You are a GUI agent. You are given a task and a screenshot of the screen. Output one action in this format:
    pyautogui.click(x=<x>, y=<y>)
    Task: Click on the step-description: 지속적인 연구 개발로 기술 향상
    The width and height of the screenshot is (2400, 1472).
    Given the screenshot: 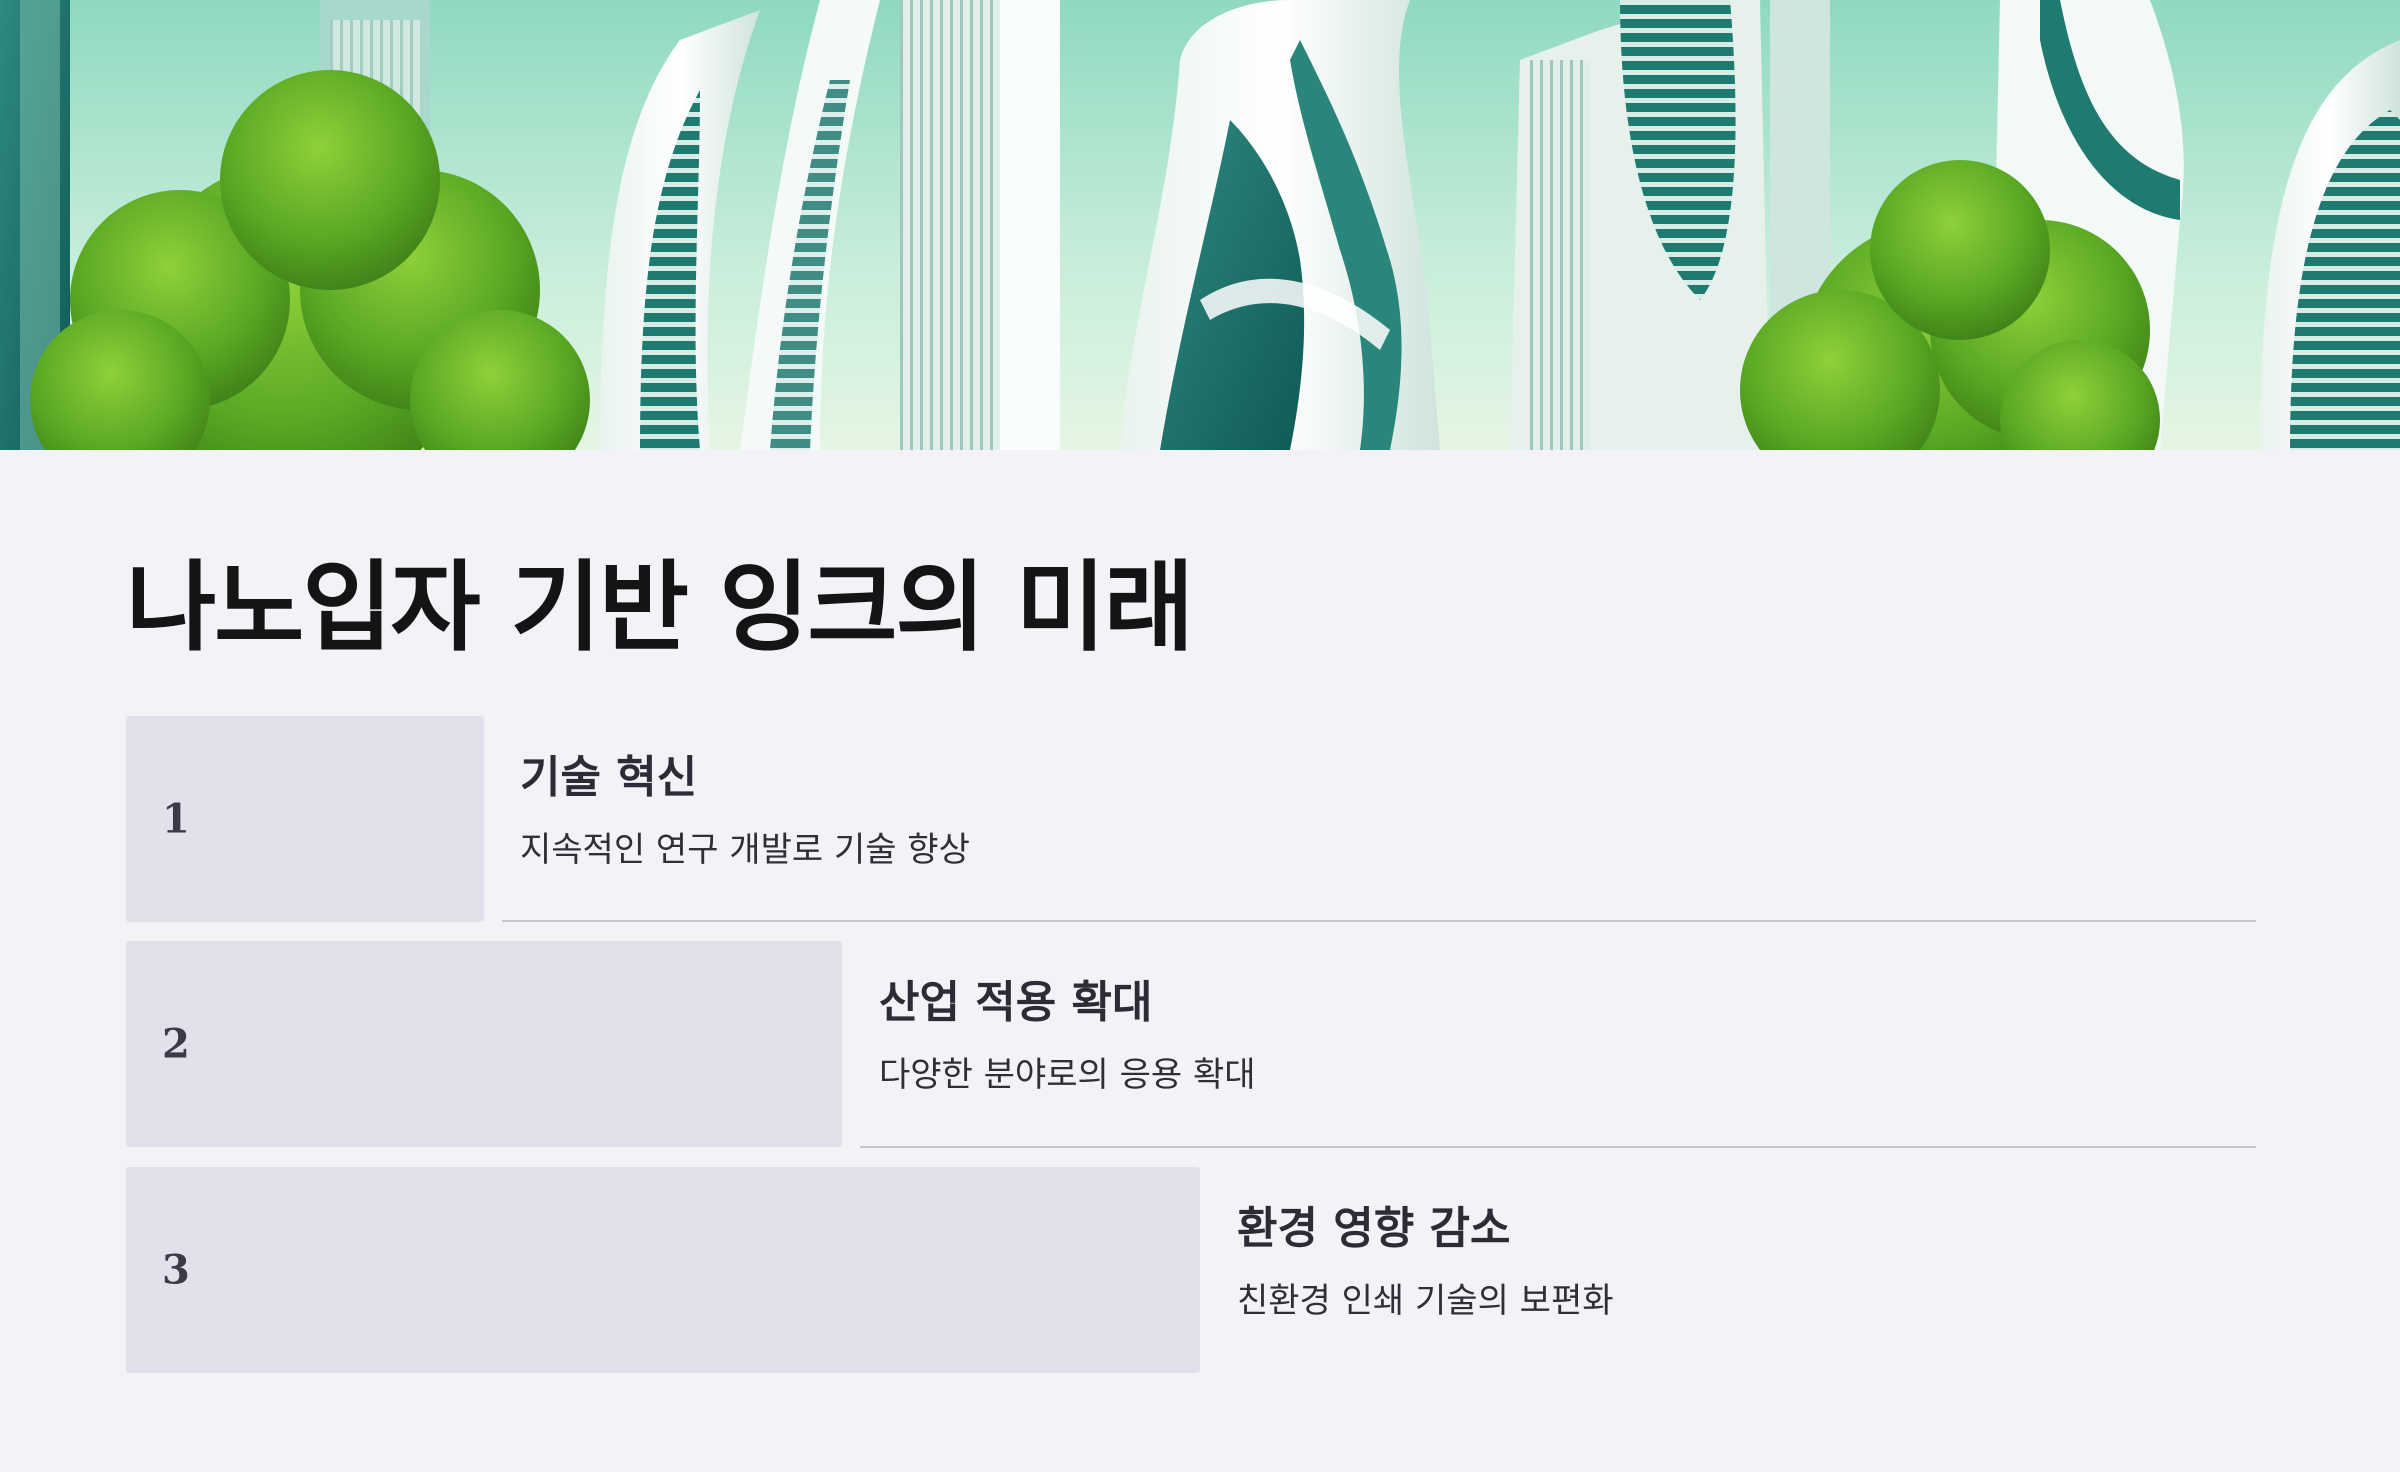 What is the action you would take?
    pyautogui.click(x=745, y=850)
    